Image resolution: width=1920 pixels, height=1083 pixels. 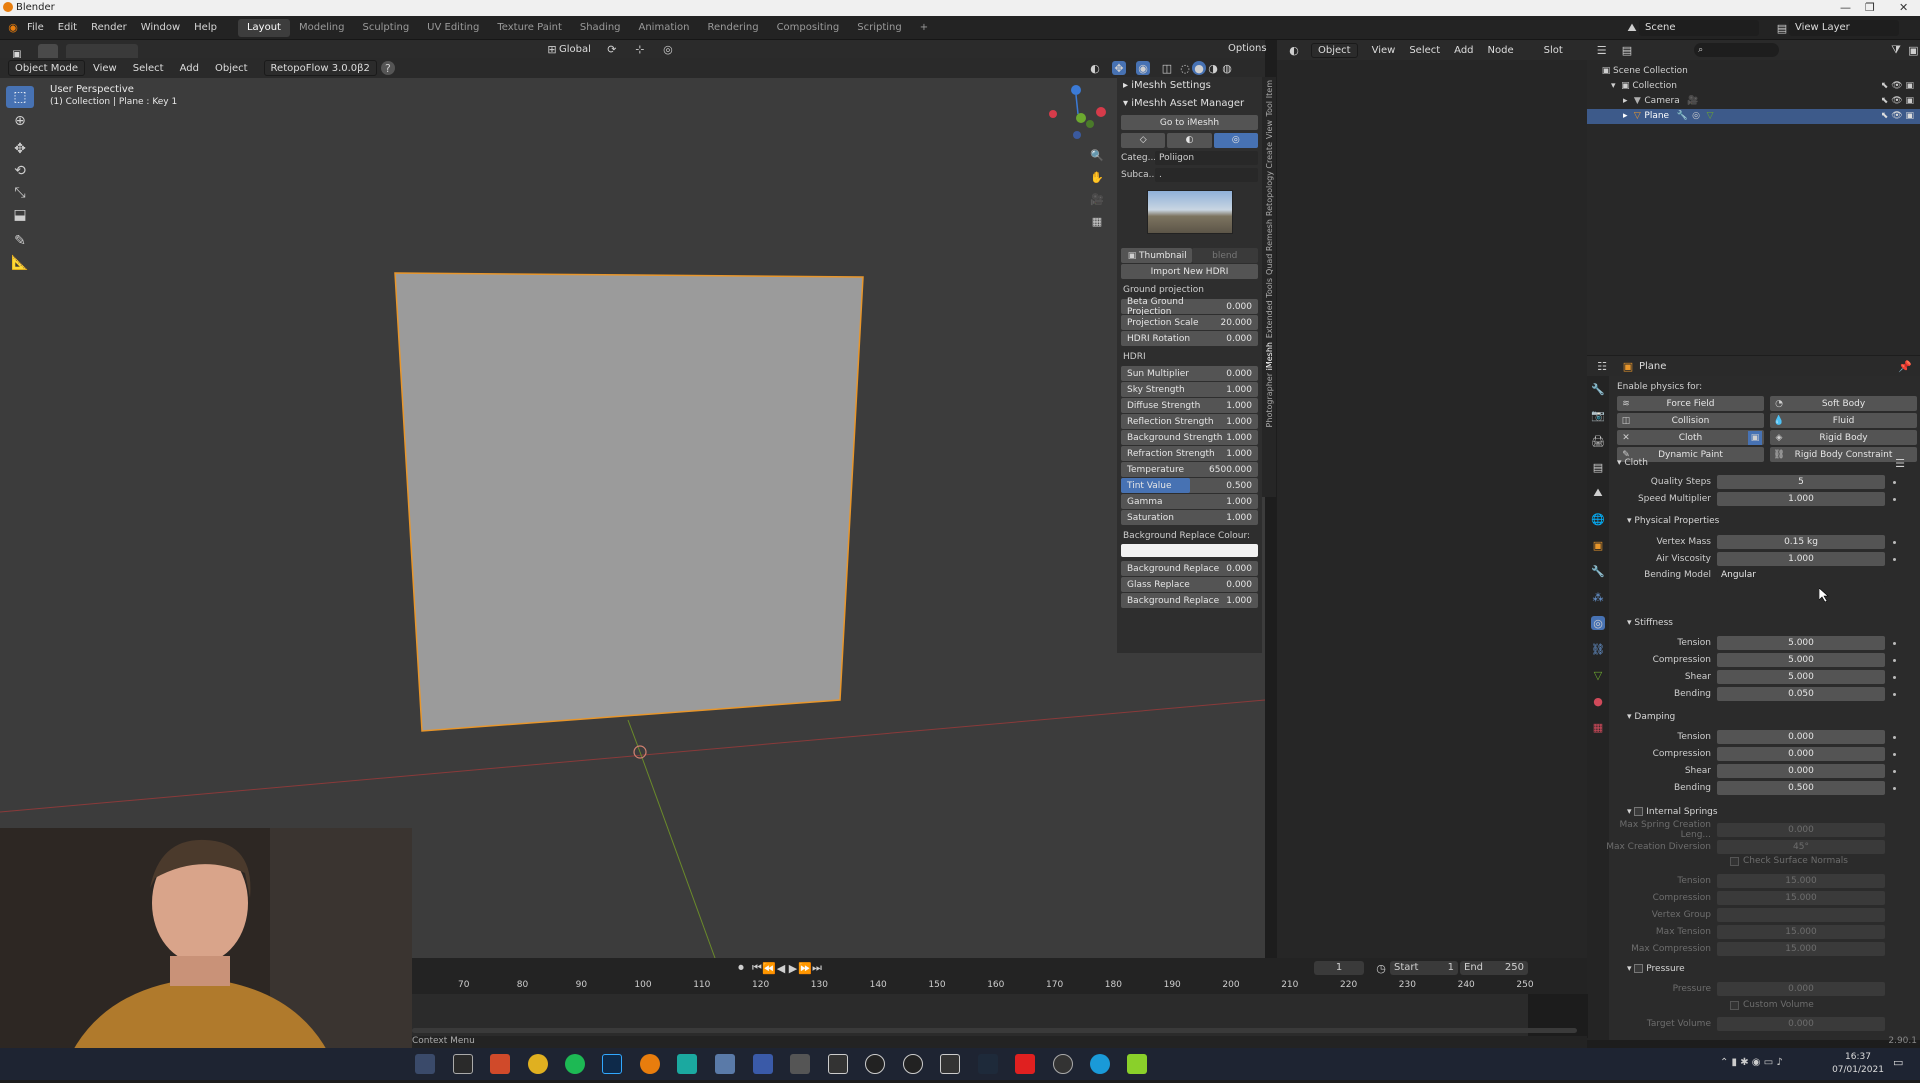 I want to click on npanel-tab-view: View, so click(x=1269, y=129).